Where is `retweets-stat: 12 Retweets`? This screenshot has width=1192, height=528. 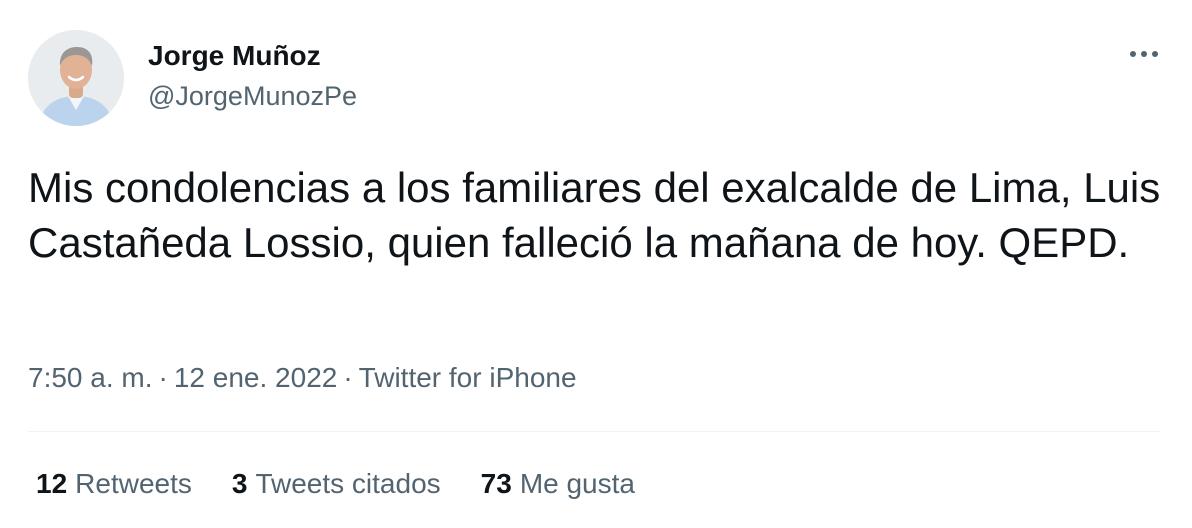 retweets-stat: 12 Retweets is located at coordinates (114, 484).